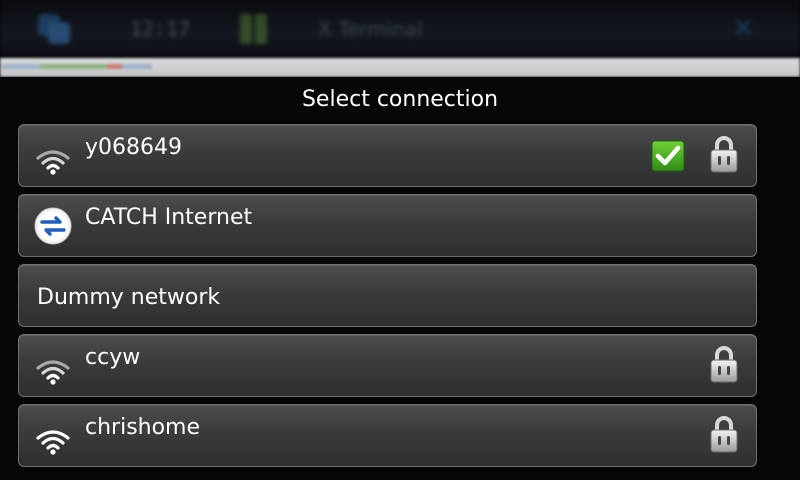  I want to click on app-title: X Terminal, so click(398, 29).